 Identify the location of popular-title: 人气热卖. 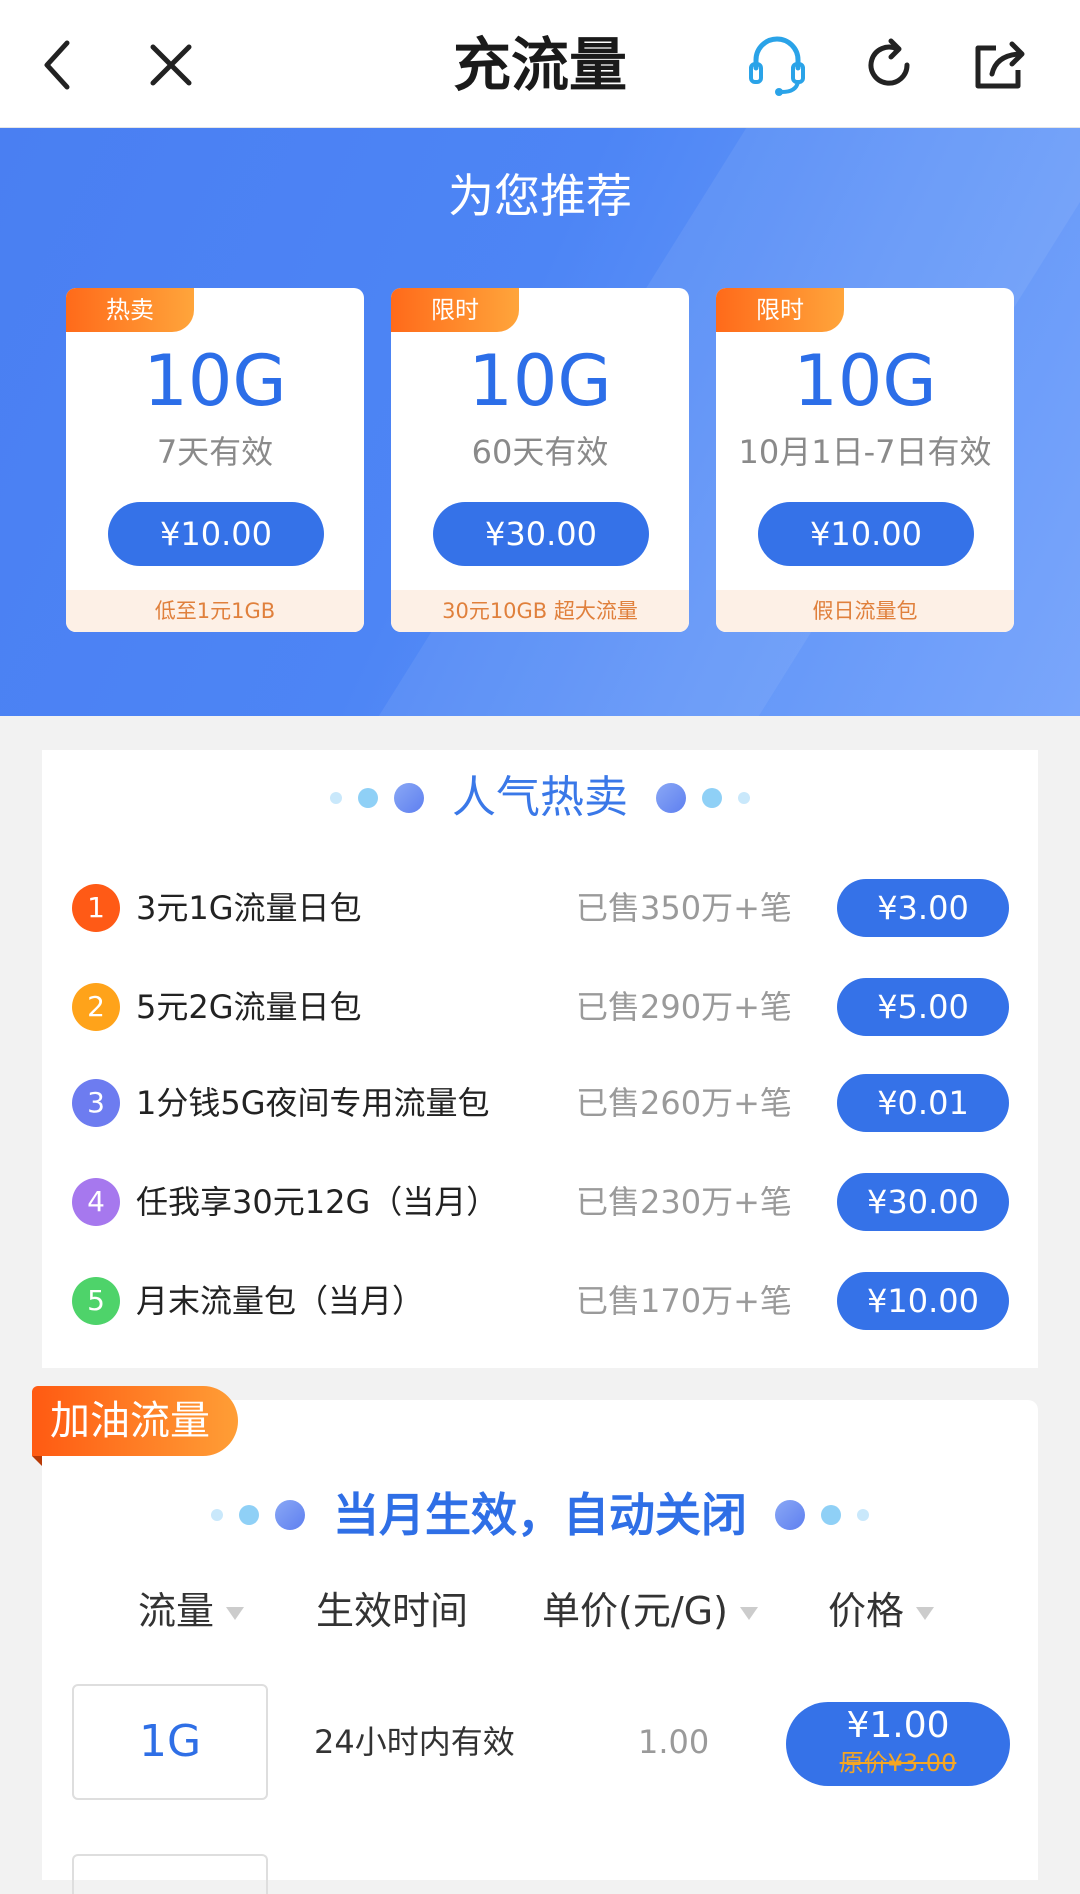
(540, 797).